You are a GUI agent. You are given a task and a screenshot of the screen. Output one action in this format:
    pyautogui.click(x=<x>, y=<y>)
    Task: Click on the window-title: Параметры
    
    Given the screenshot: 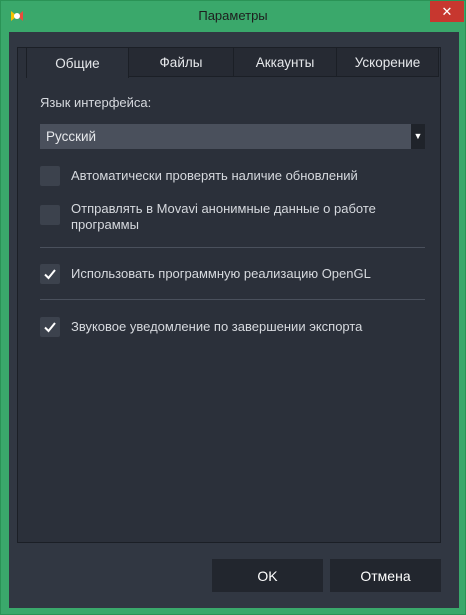 What is the action you would take?
    pyautogui.click(x=233, y=15)
    